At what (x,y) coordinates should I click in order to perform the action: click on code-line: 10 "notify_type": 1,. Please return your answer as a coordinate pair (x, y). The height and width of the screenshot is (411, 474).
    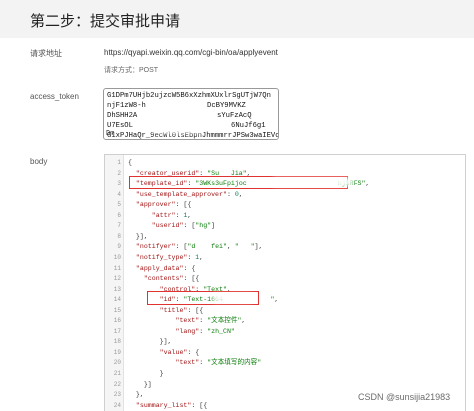
    Looking at the image, I should click on (285, 257).